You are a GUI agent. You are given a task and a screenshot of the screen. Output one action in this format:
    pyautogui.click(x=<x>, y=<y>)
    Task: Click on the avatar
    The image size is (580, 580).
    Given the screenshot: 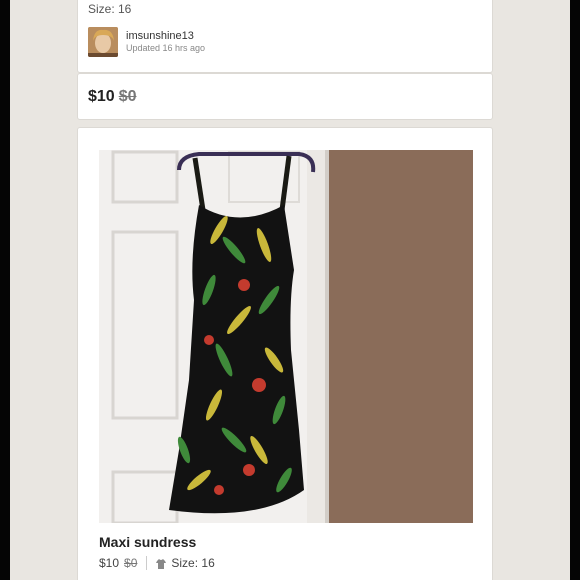 What is the action you would take?
    pyautogui.click(x=103, y=42)
    